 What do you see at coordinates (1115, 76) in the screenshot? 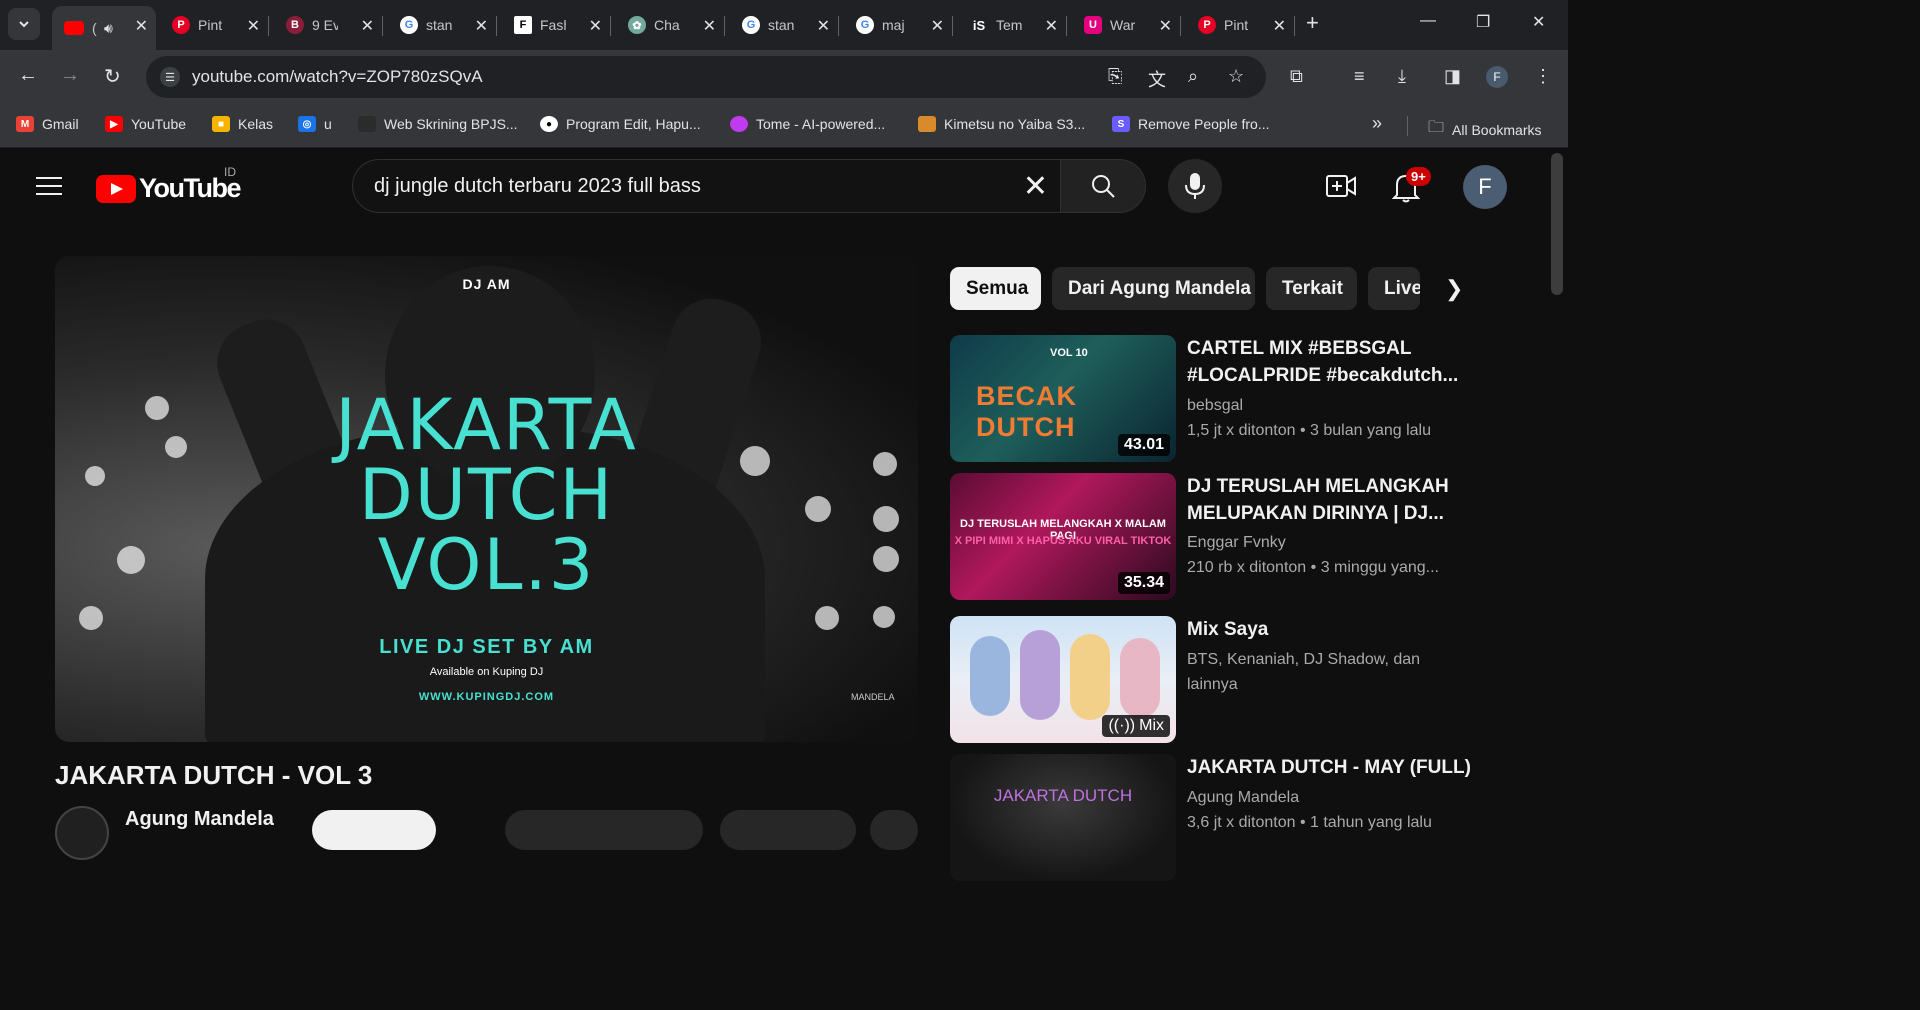
I see `install-app-icon: ⎘` at bounding box center [1115, 76].